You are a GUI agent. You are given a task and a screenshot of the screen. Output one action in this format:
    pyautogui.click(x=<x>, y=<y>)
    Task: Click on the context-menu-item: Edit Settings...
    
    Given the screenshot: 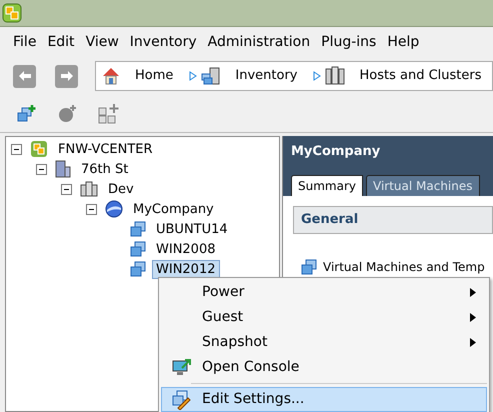 What is the action you would take?
    pyautogui.click(x=324, y=399)
    